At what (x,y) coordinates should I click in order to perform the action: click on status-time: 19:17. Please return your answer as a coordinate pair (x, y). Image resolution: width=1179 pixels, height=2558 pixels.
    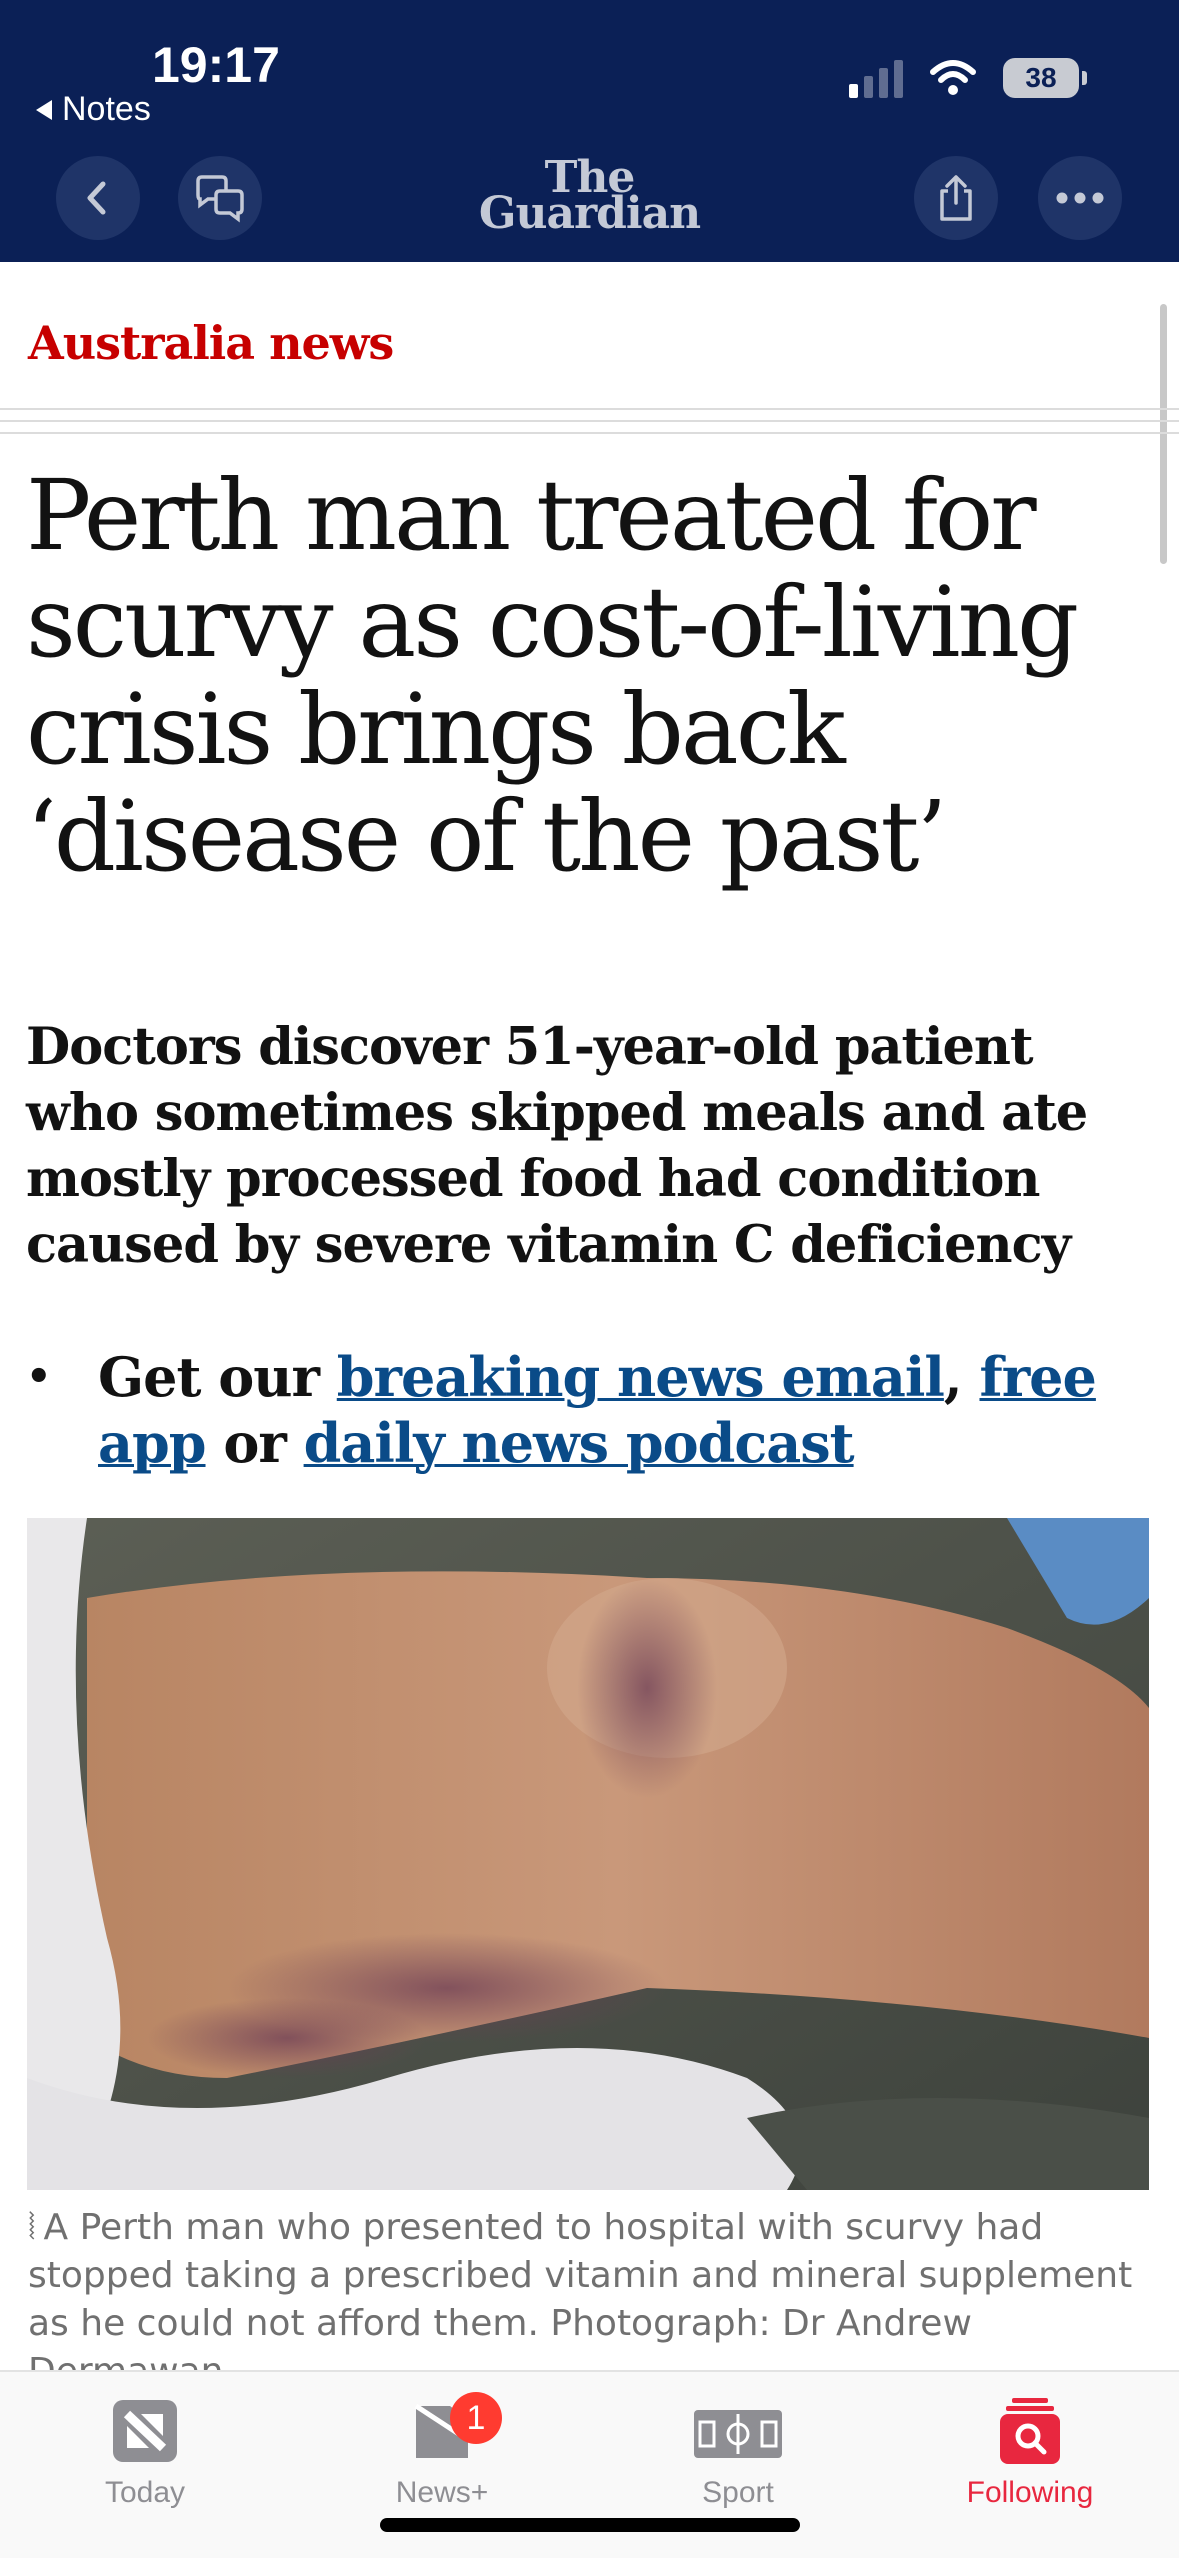
    Looking at the image, I should click on (216, 65).